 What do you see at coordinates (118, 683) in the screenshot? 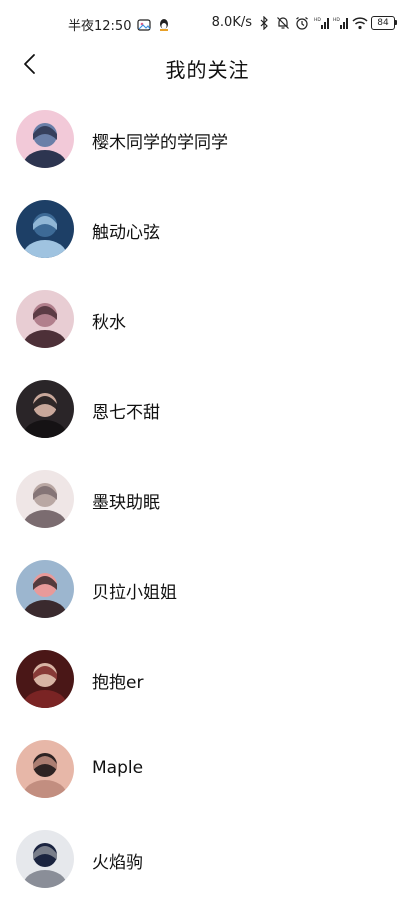
I see `username: 抱抱er` at bounding box center [118, 683].